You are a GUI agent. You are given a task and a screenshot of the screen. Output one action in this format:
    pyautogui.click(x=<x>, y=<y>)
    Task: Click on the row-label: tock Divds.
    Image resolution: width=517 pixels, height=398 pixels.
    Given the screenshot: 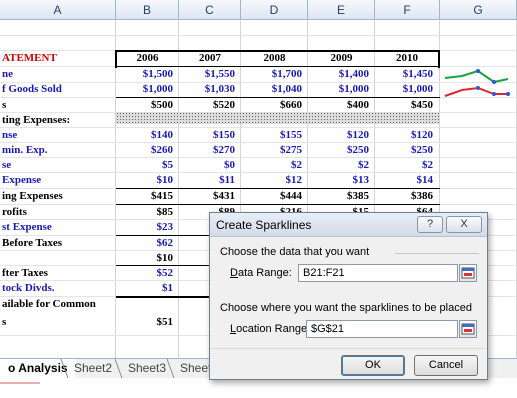 What is the action you would take?
    pyautogui.click(x=58, y=288)
    